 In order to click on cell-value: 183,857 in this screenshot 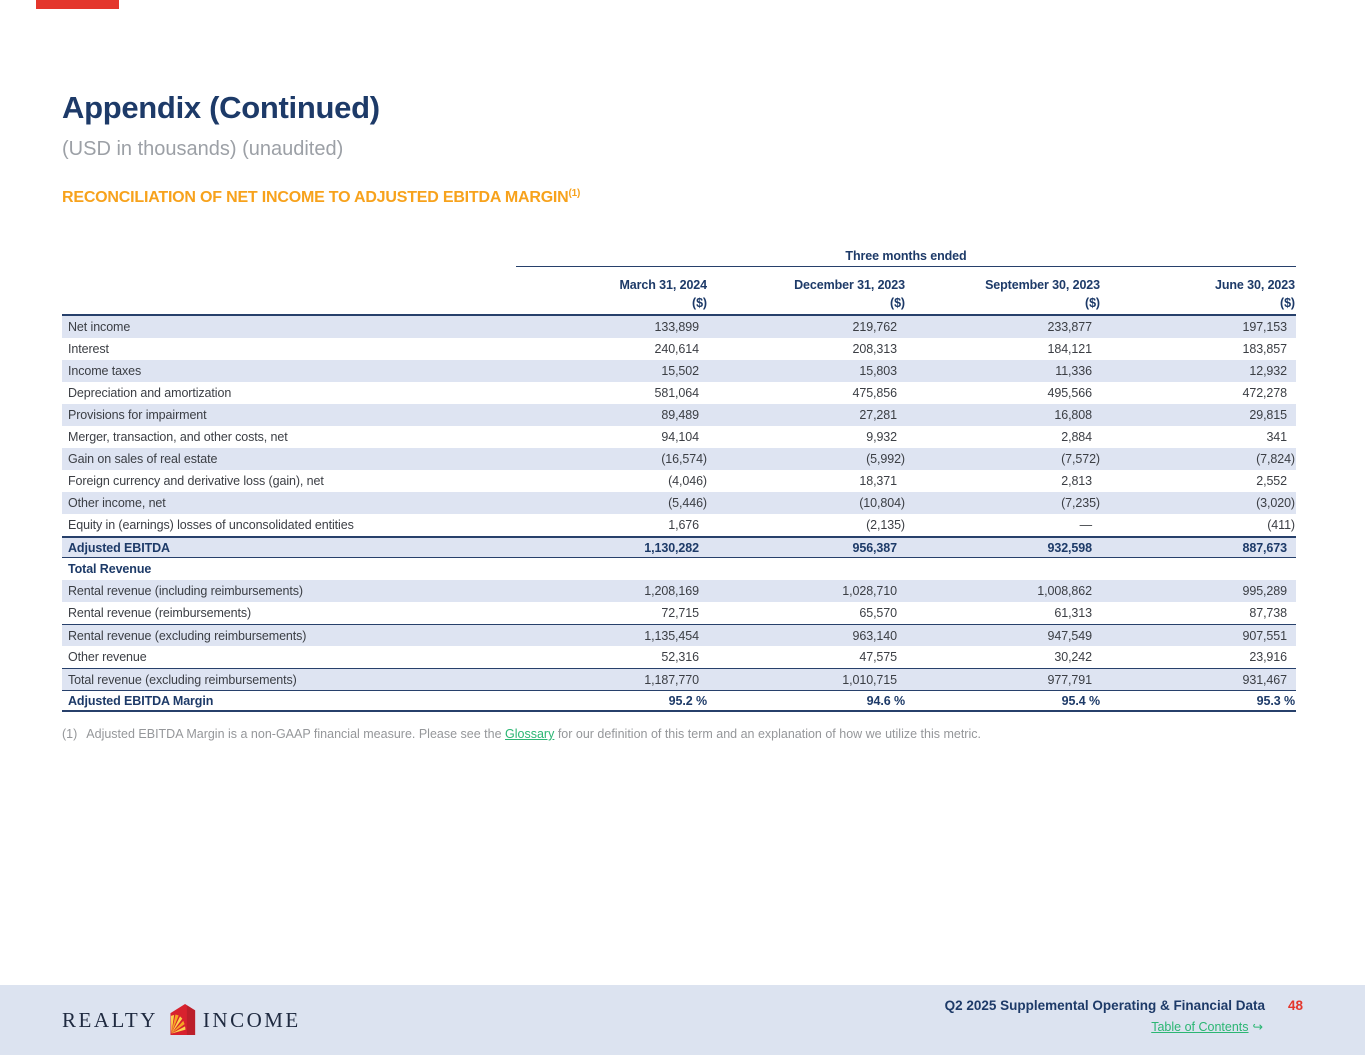, I will do `click(1265, 349)`.